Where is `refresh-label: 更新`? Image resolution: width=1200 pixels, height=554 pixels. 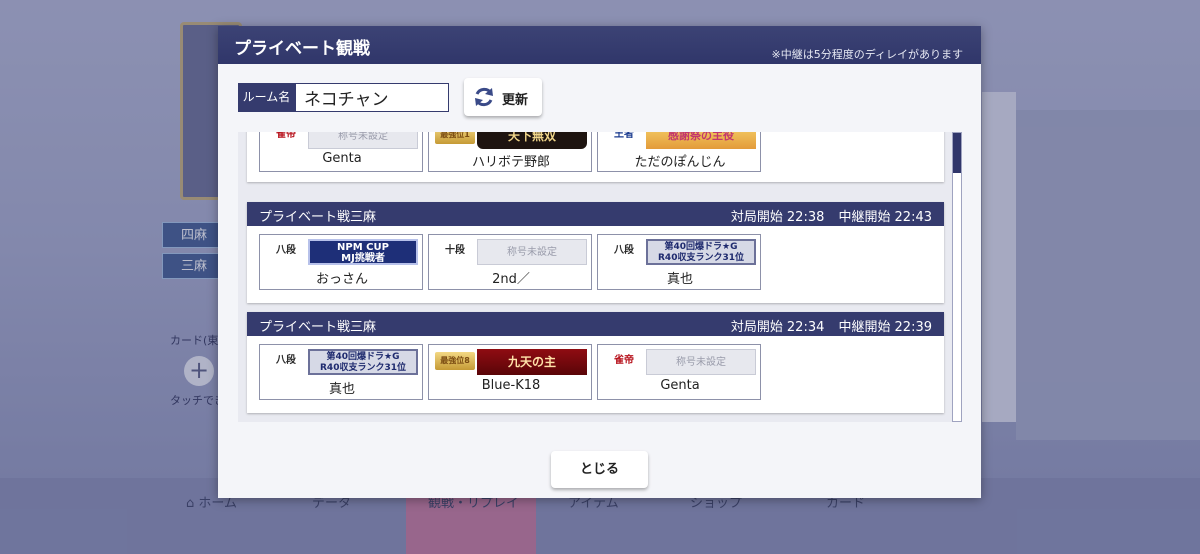 refresh-label: 更新 is located at coordinates (515, 100).